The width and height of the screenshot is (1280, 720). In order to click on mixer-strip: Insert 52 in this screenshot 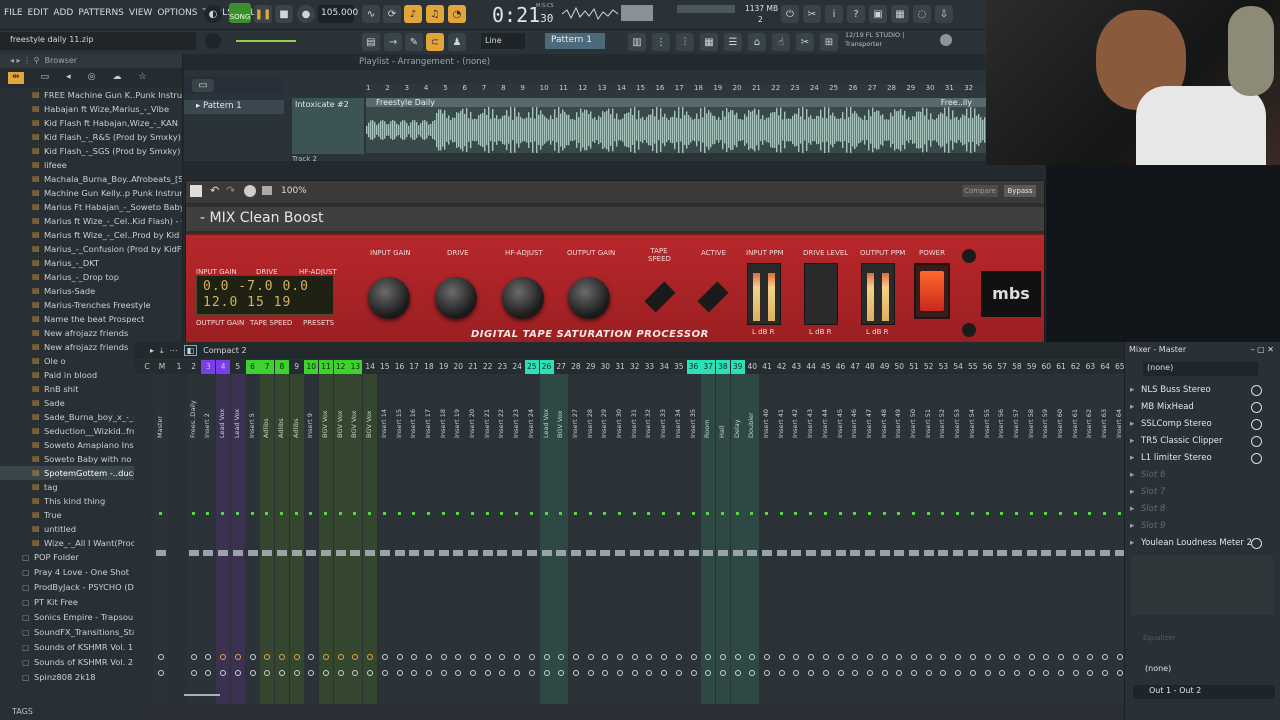, I will do `click(943, 539)`.